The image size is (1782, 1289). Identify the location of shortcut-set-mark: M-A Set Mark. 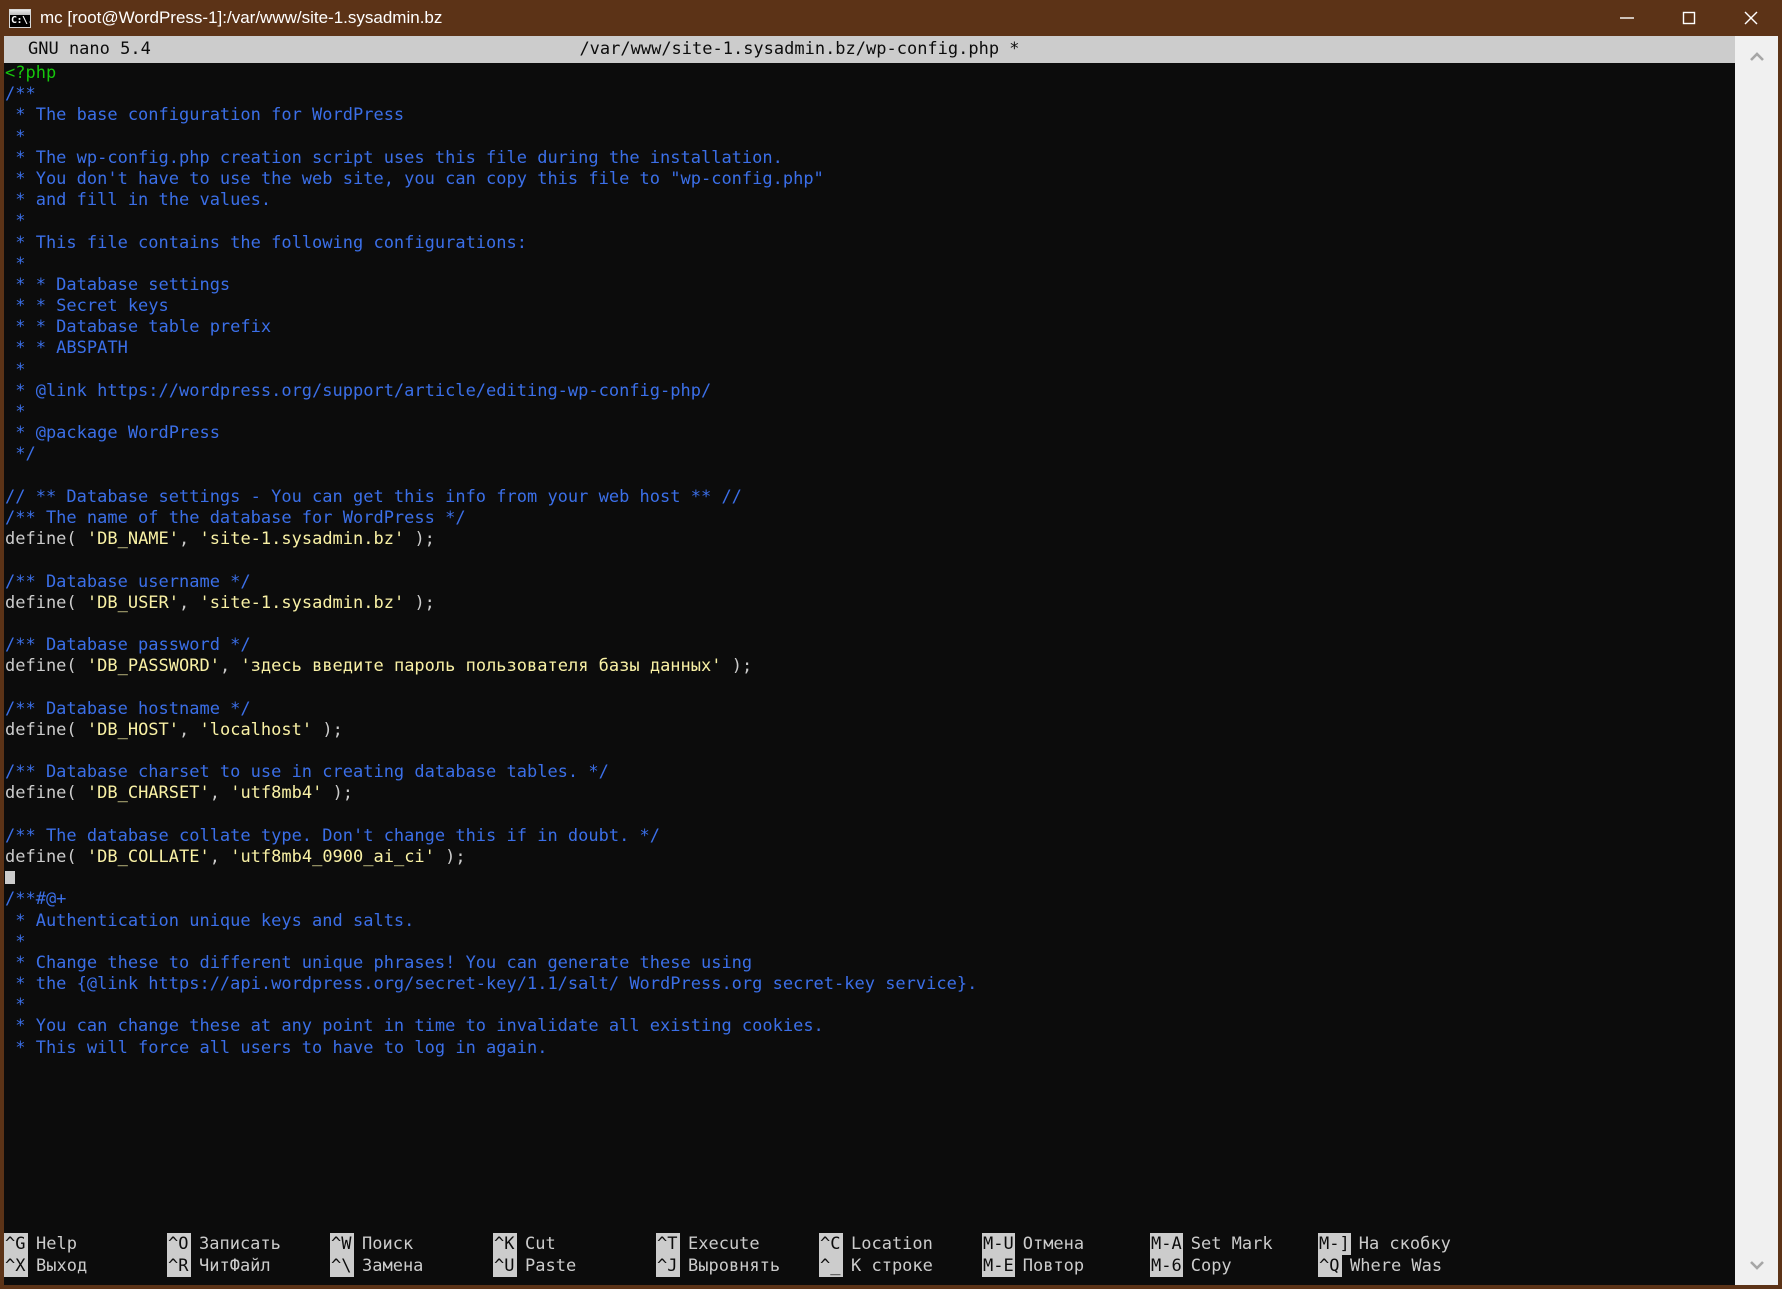
(1234, 1244).